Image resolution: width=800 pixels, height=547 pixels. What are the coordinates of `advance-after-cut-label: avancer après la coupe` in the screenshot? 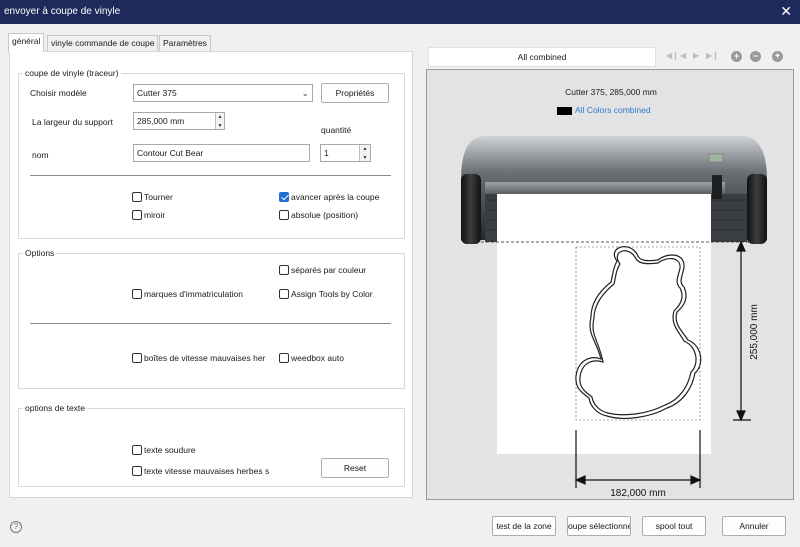 It's located at (335, 197).